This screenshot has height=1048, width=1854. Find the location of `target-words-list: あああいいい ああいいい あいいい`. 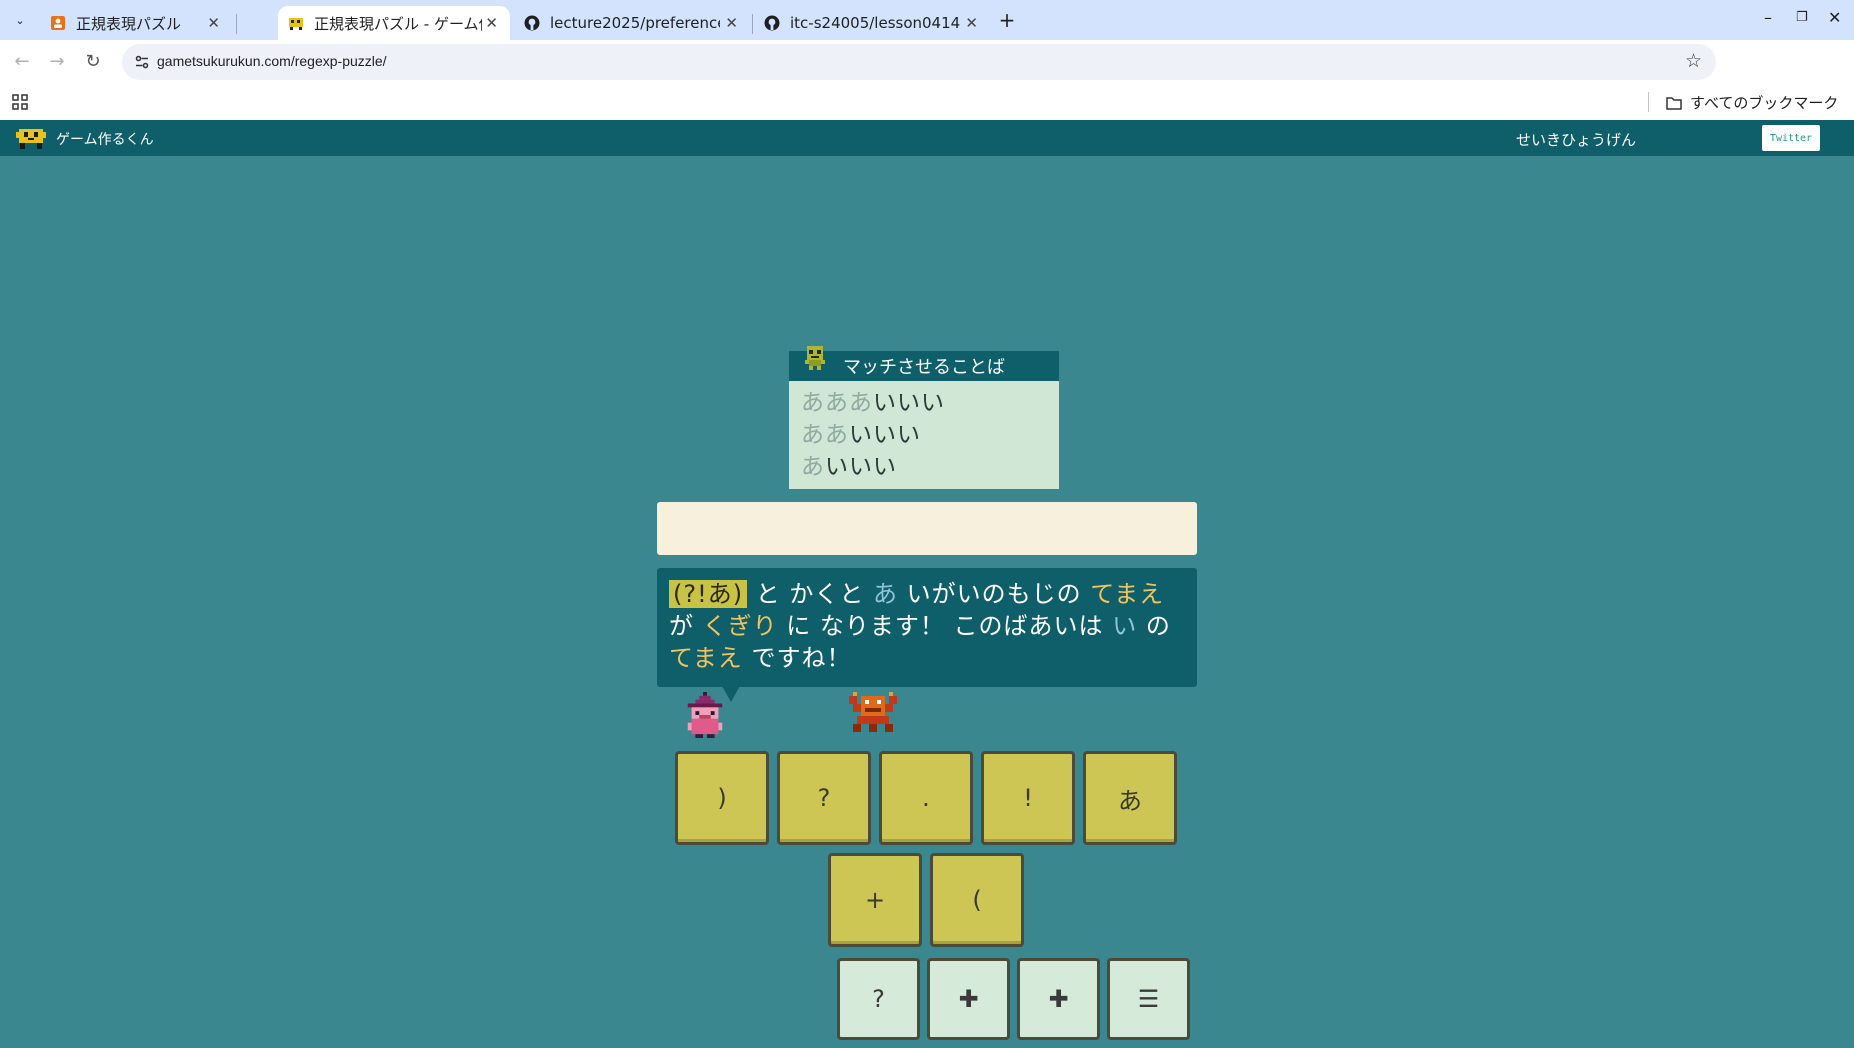

target-words-list: あああいいい ああいいい あいいい is located at coordinates (924, 432).